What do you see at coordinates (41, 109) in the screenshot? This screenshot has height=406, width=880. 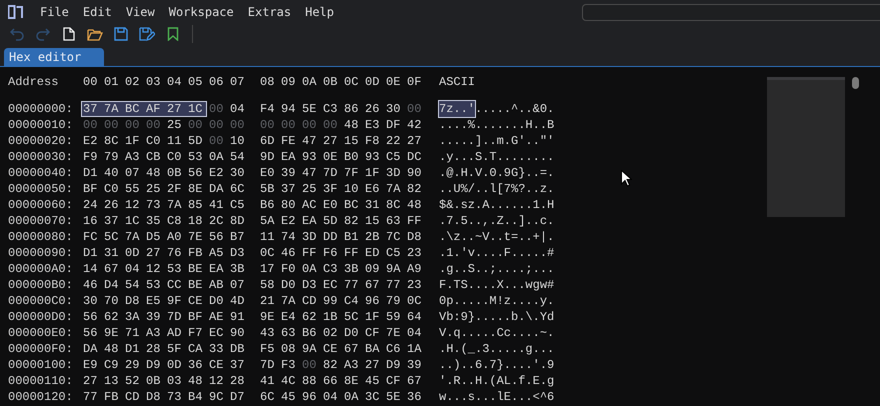 I see `row-address: 00000000:` at bounding box center [41, 109].